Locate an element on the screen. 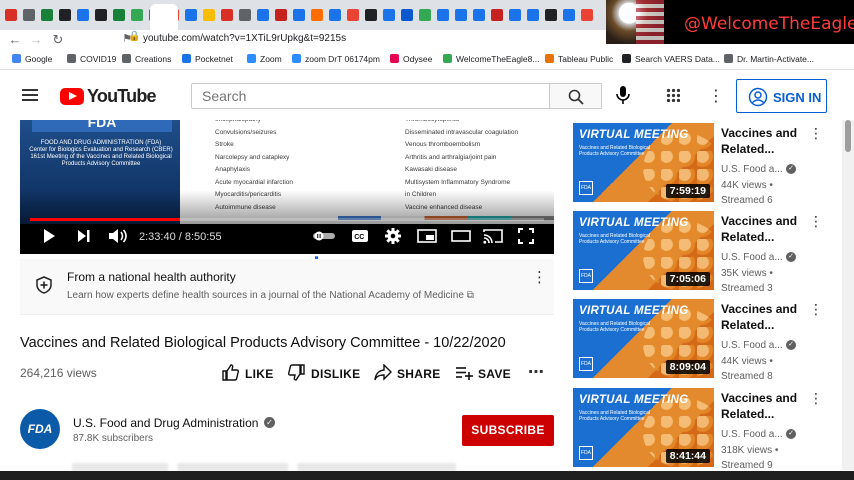 This screenshot has width=854, height=480. autoplay-toggle-icon is located at coordinates (324, 236).